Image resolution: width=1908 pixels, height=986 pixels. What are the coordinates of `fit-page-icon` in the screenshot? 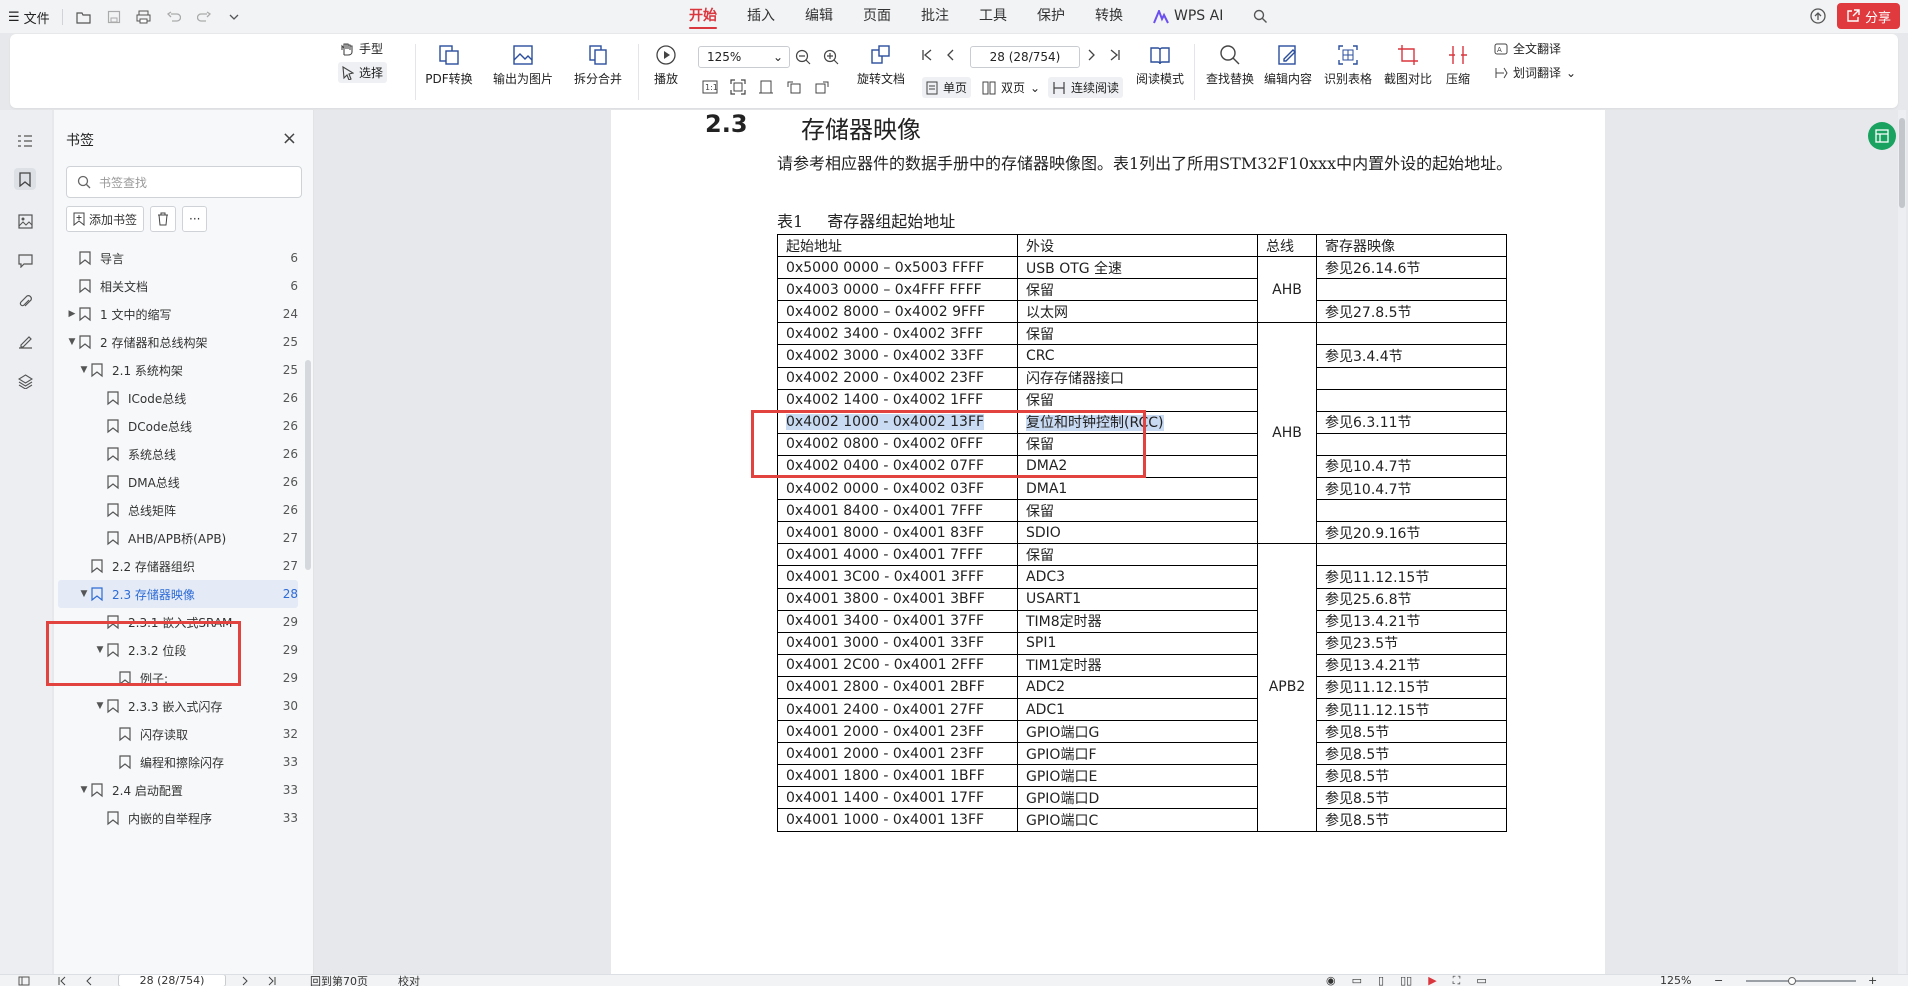 It's located at (738, 87).